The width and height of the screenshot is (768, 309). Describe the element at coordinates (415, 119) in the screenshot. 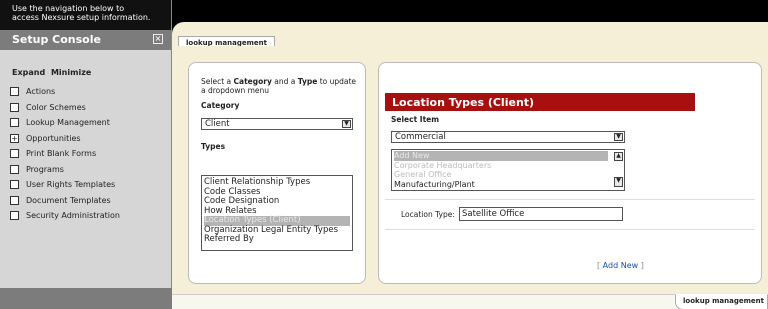

I see `select-item-label: Select Item` at that location.